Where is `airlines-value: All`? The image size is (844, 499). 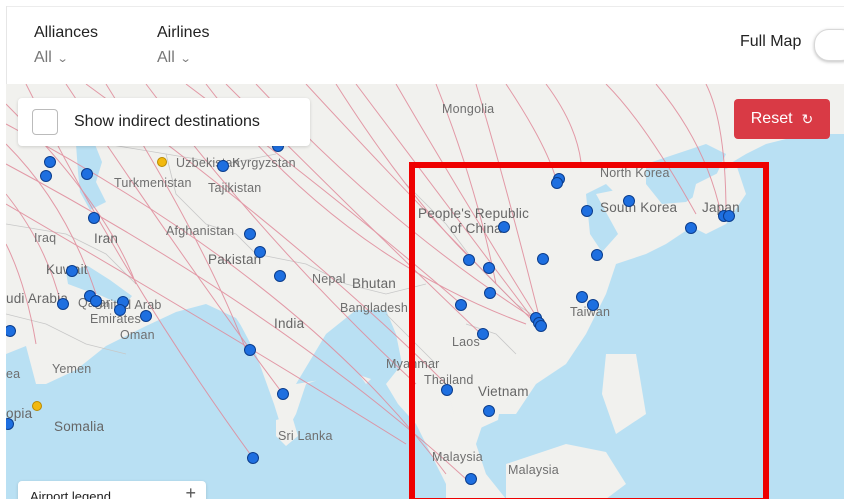
airlines-value: All is located at coordinates (166, 57).